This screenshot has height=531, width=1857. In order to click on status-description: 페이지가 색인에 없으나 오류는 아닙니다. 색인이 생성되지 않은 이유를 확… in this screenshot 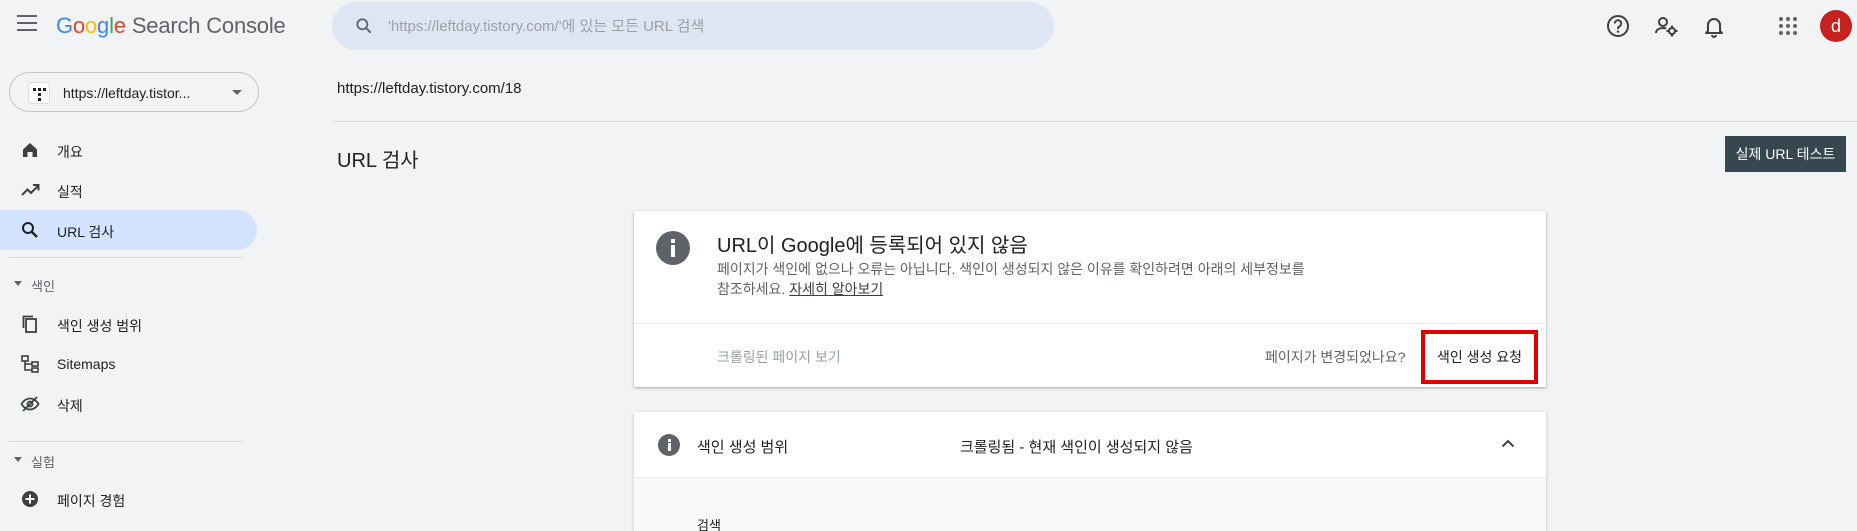, I will do `click(1017, 279)`.